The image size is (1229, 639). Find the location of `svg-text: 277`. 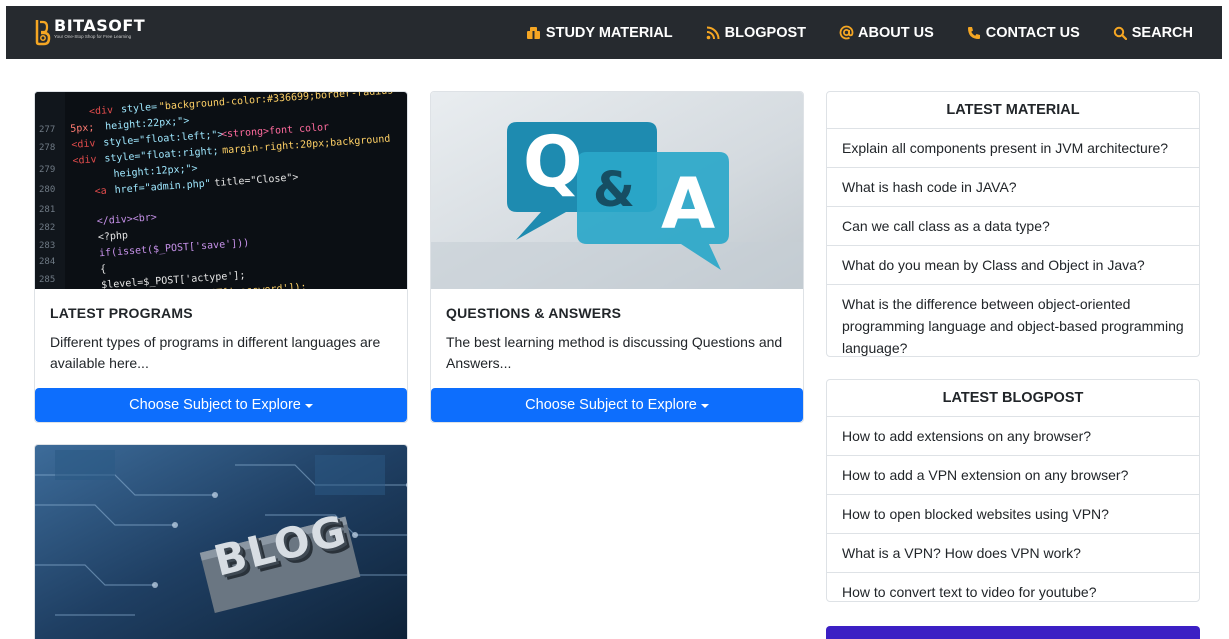

svg-text: 277 is located at coordinates (47, 130).